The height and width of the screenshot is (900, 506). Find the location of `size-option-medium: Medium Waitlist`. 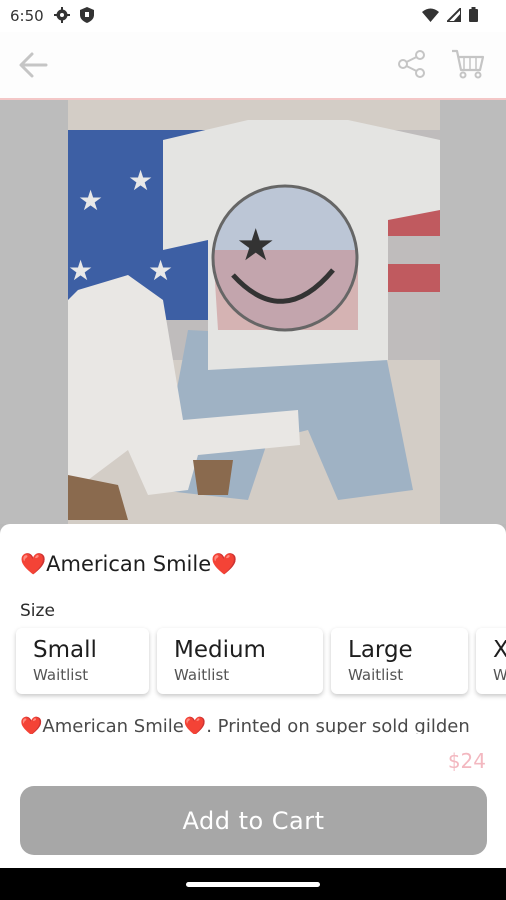

size-option-medium: Medium Waitlist is located at coordinates (240, 661).